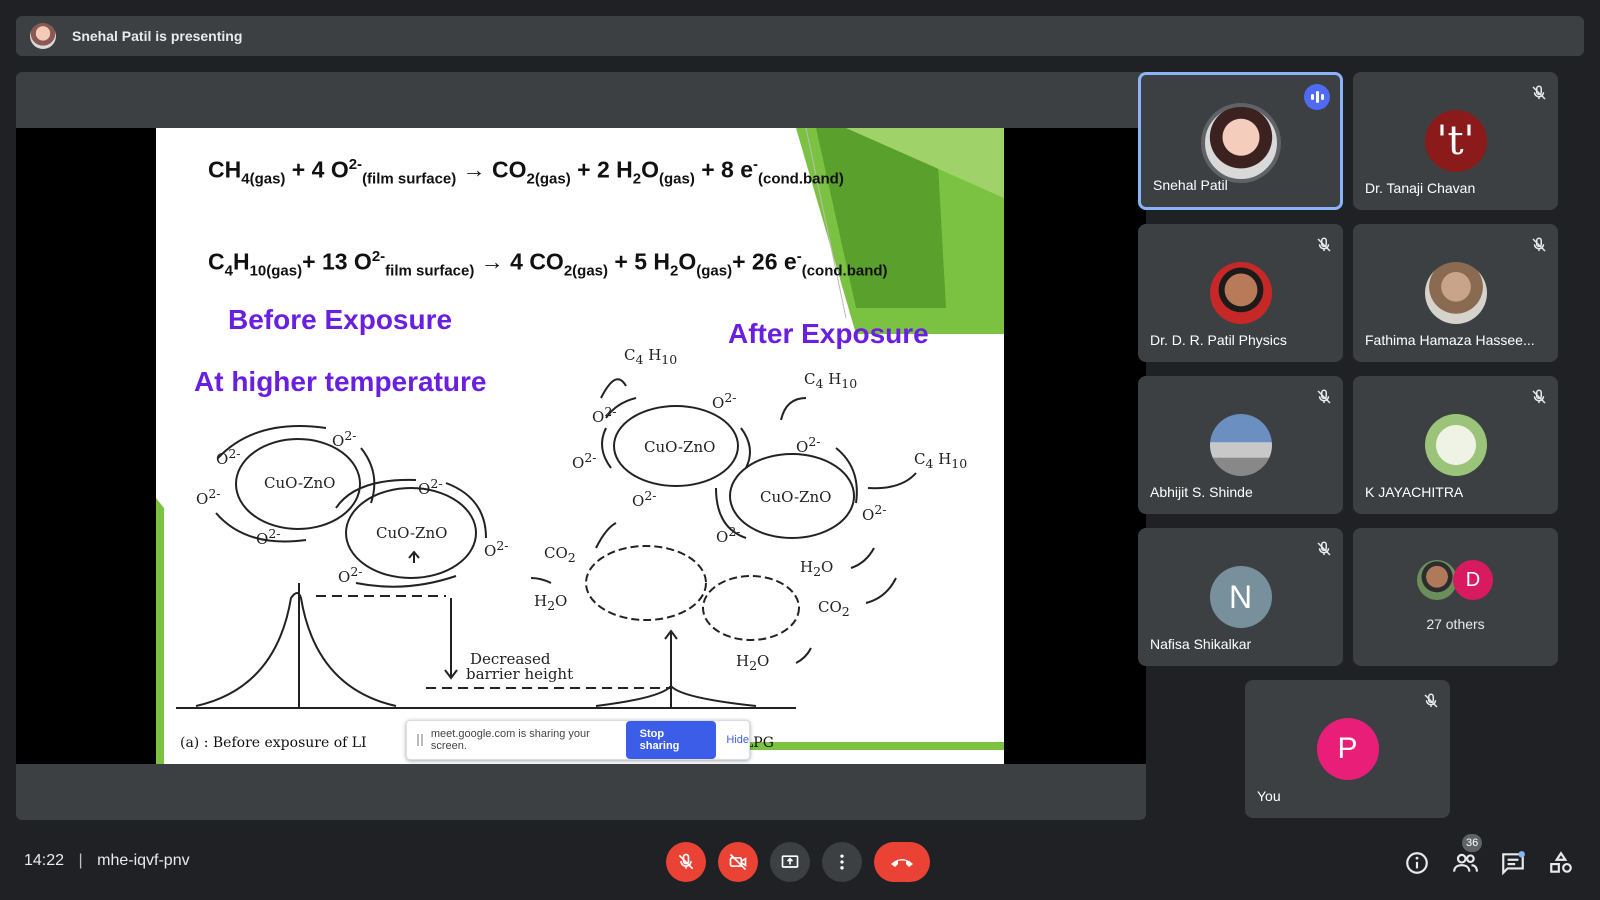 This screenshot has width=1600, height=900. What do you see at coordinates (1420, 188) in the screenshot?
I see `participant-name: Dr. Tanaji Chavan` at bounding box center [1420, 188].